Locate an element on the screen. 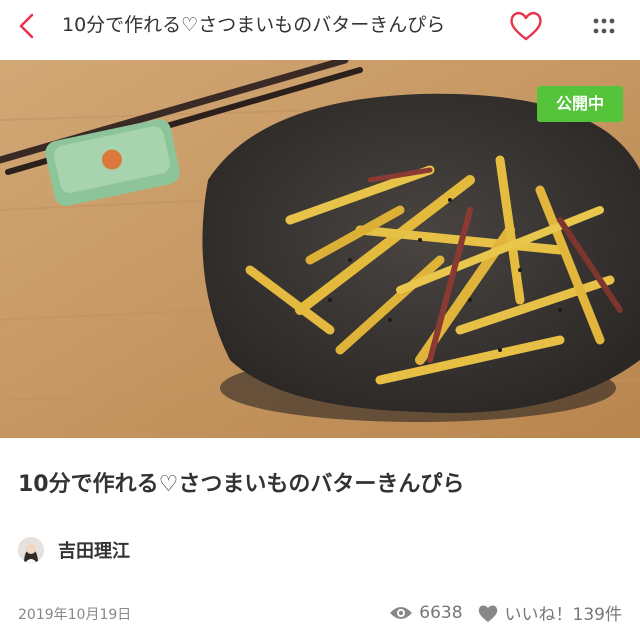  eye-icon is located at coordinates (401, 612).